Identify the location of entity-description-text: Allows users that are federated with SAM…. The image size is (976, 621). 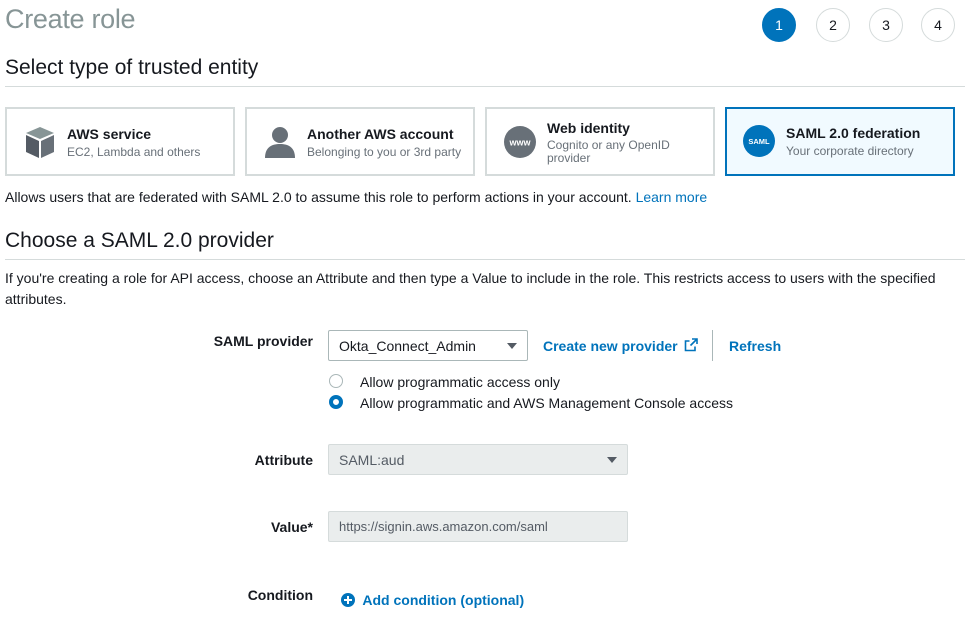
(318, 197).